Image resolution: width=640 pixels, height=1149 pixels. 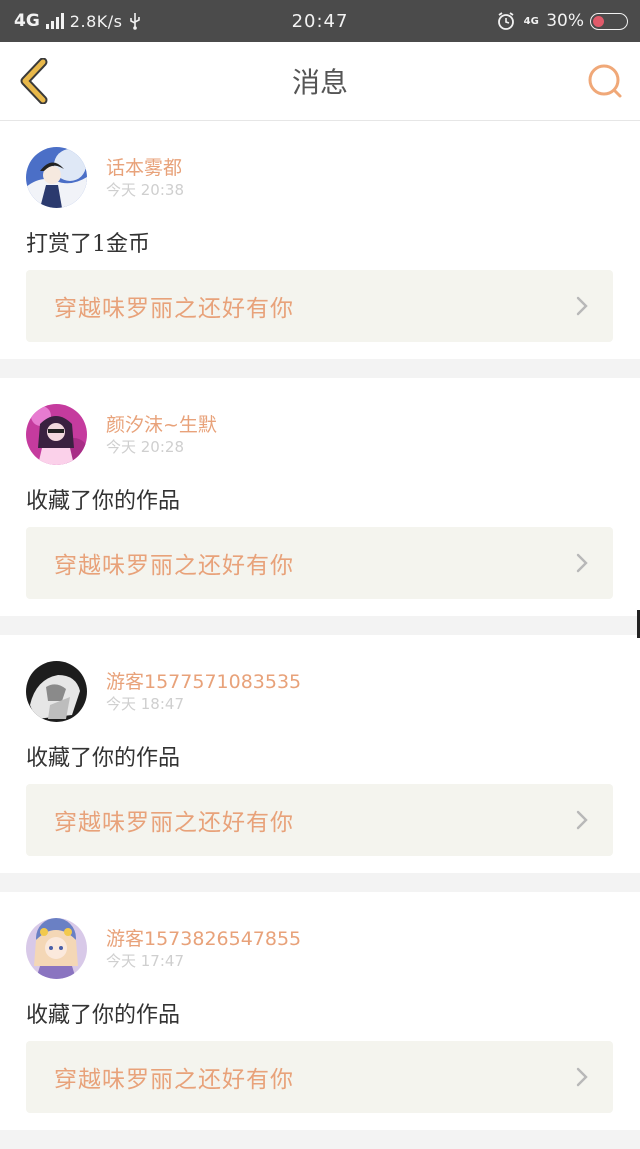 What do you see at coordinates (145, 190) in the screenshot?
I see `timestamp: 今天 20:38` at bounding box center [145, 190].